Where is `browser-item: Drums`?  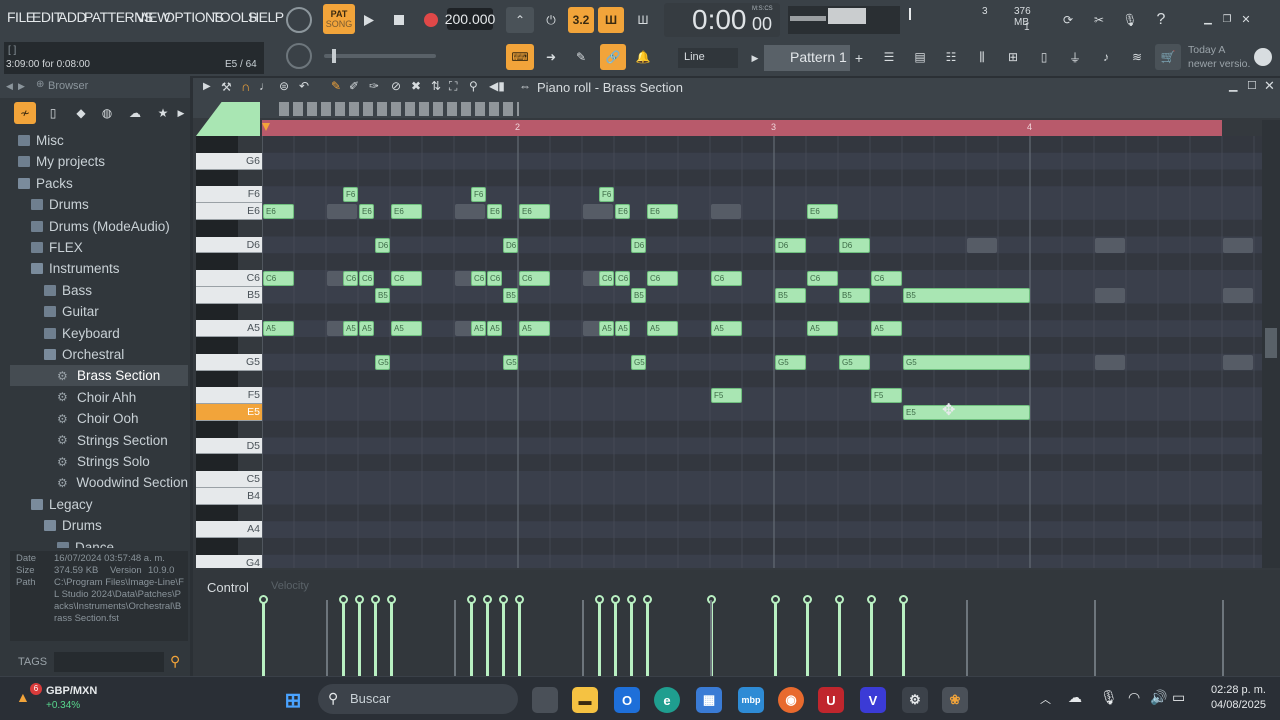 browser-item: Drums is located at coordinates (99, 204).